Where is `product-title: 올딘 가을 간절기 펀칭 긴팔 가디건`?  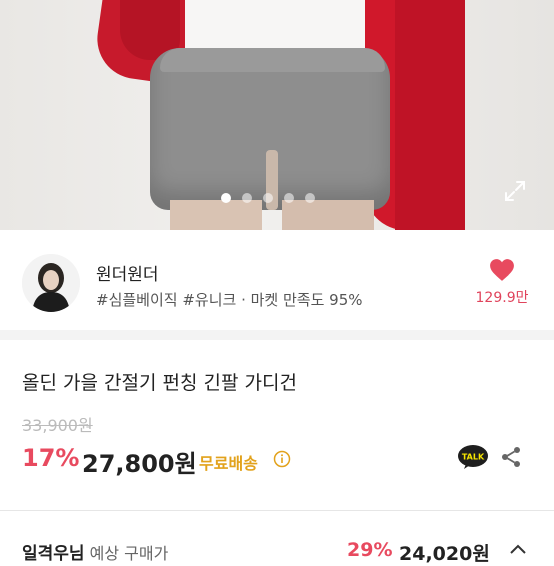 product-title: 올딘 가을 간절기 펀칭 긴팔 가디건 is located at coordinates (159, 383).